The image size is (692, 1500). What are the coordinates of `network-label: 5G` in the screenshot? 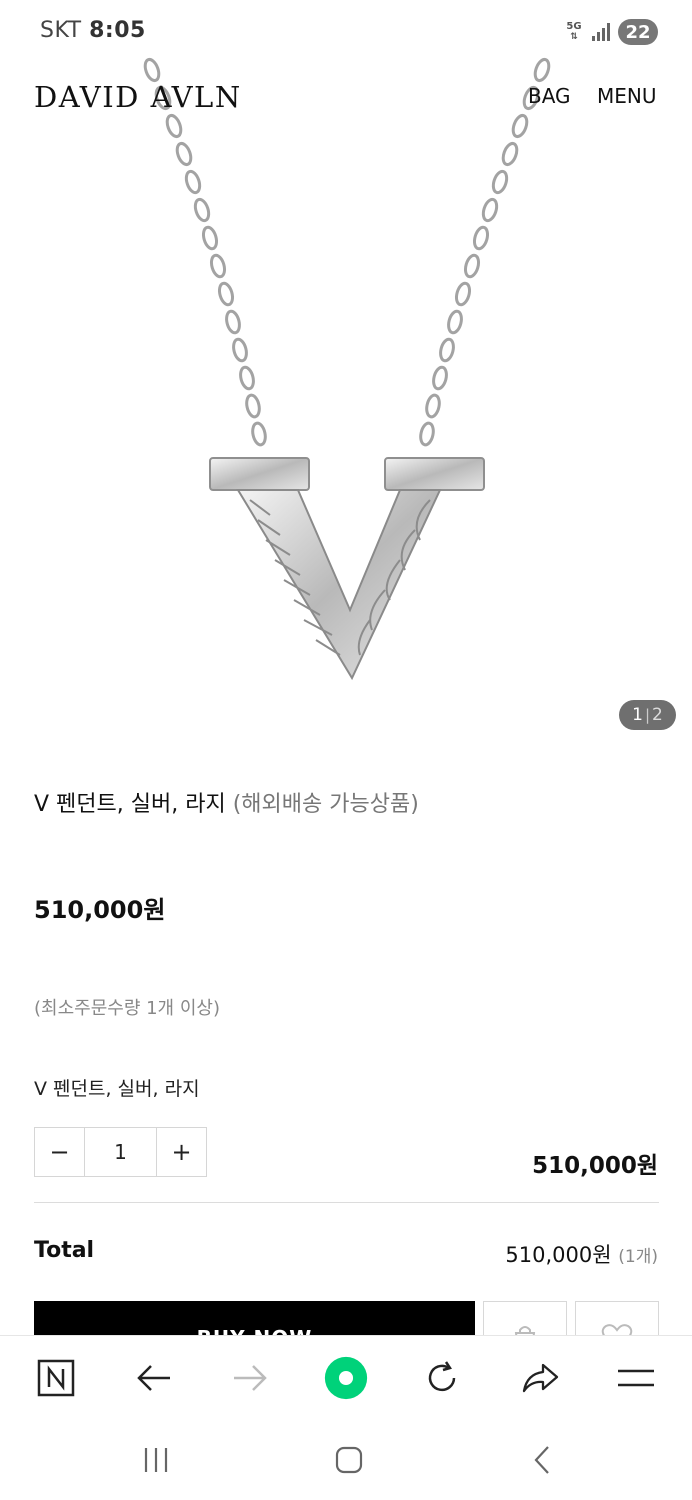 It's located at (574, 26).